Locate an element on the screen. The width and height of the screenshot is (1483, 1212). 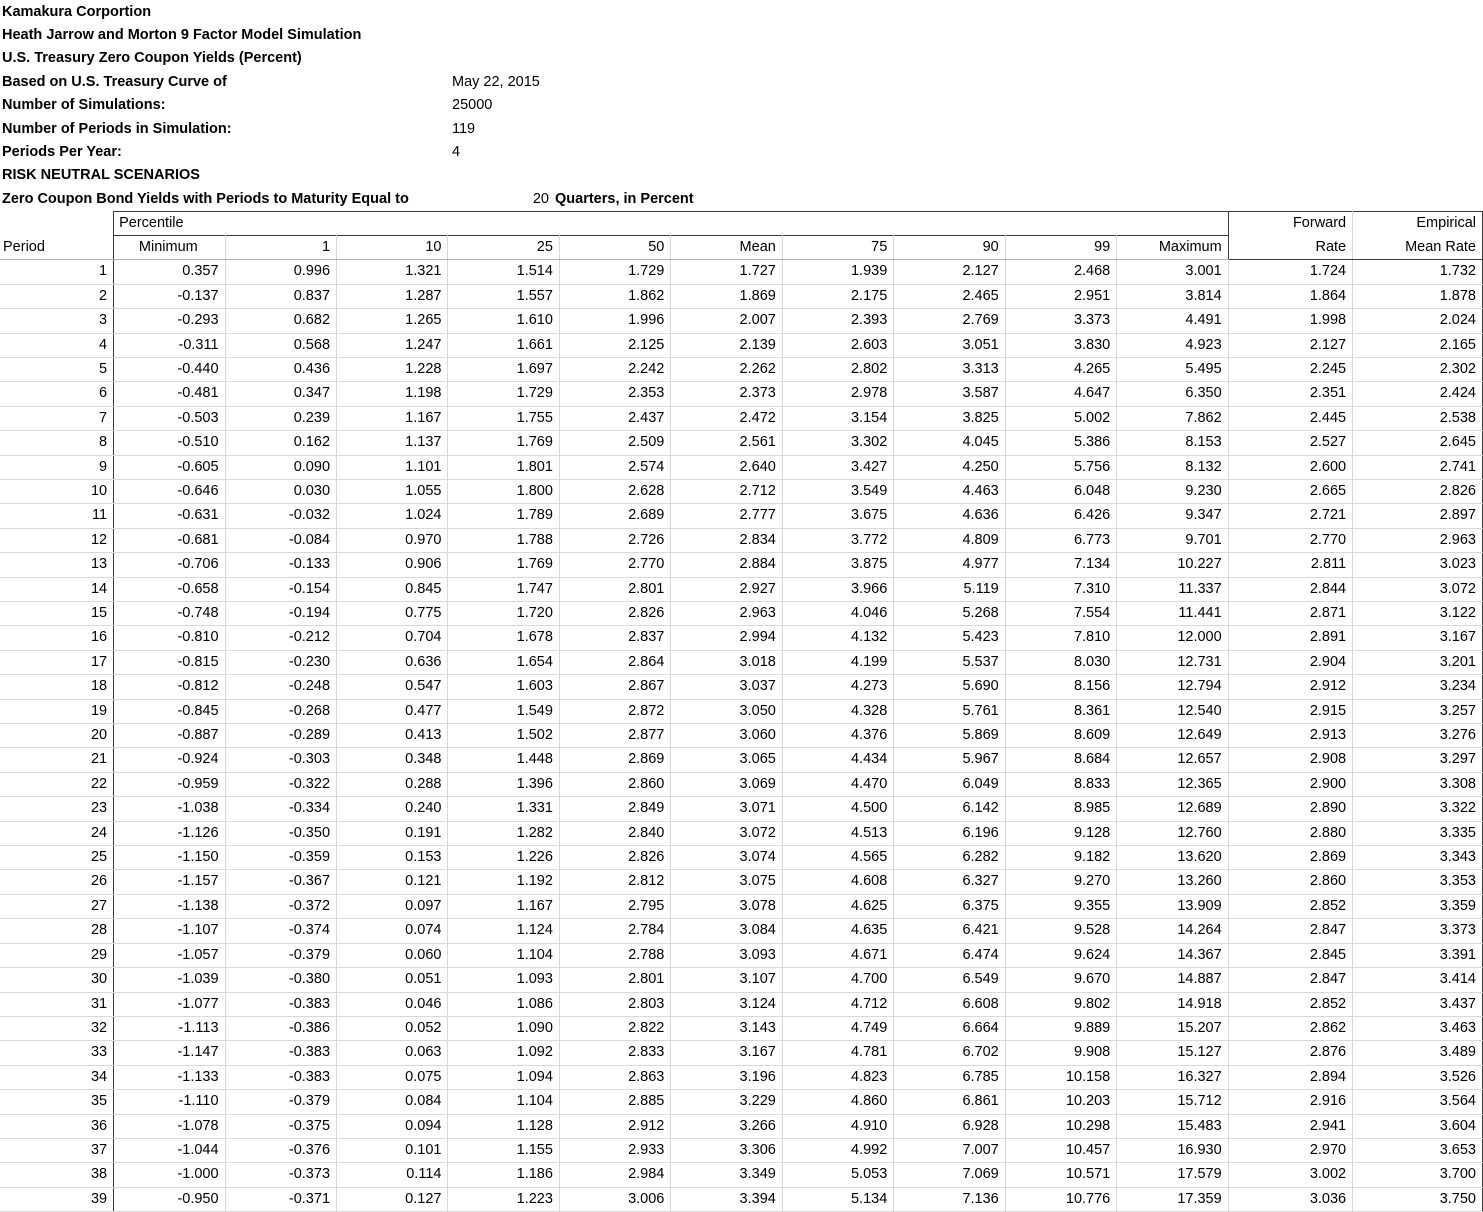
cell-value: 10.571 is located at coordinates (1061, 1175).